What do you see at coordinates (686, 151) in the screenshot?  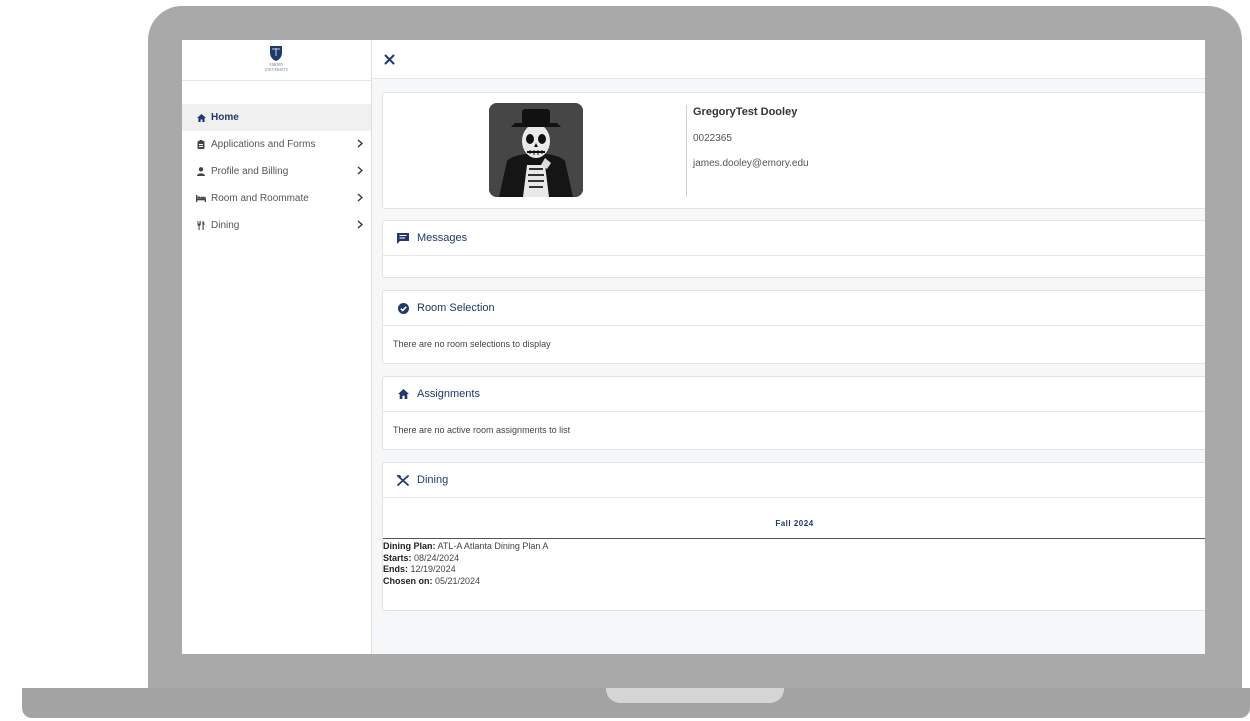 I see `profile-divider` at bounding box center [686, 151].